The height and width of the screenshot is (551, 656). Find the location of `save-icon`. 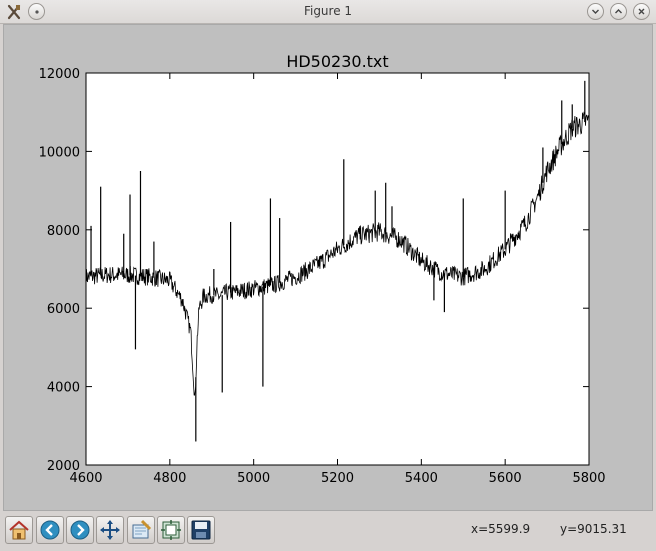

save-icon is located at coordinates (201, 530).